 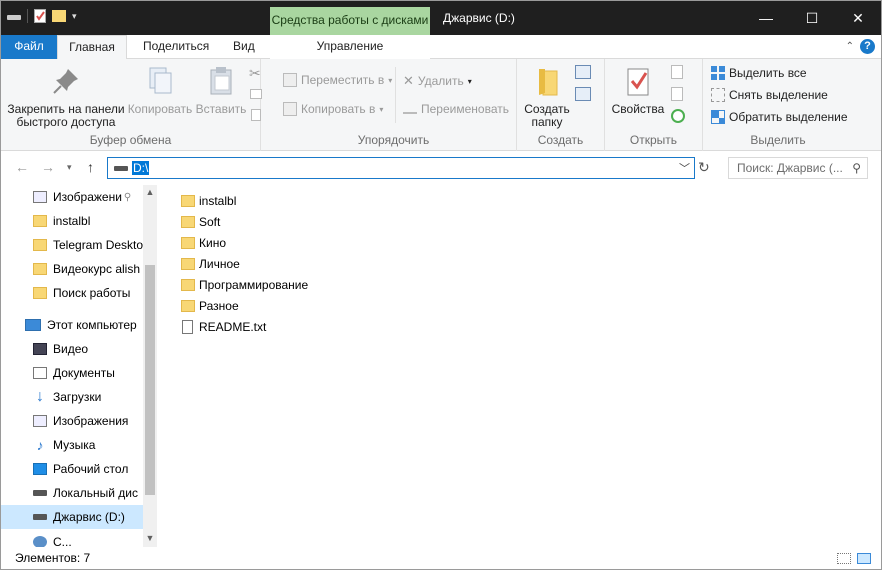 What do you see at coordinates (677, 94) in the screenshot?
I see `edit-icon` at bounding box center [677, 94].